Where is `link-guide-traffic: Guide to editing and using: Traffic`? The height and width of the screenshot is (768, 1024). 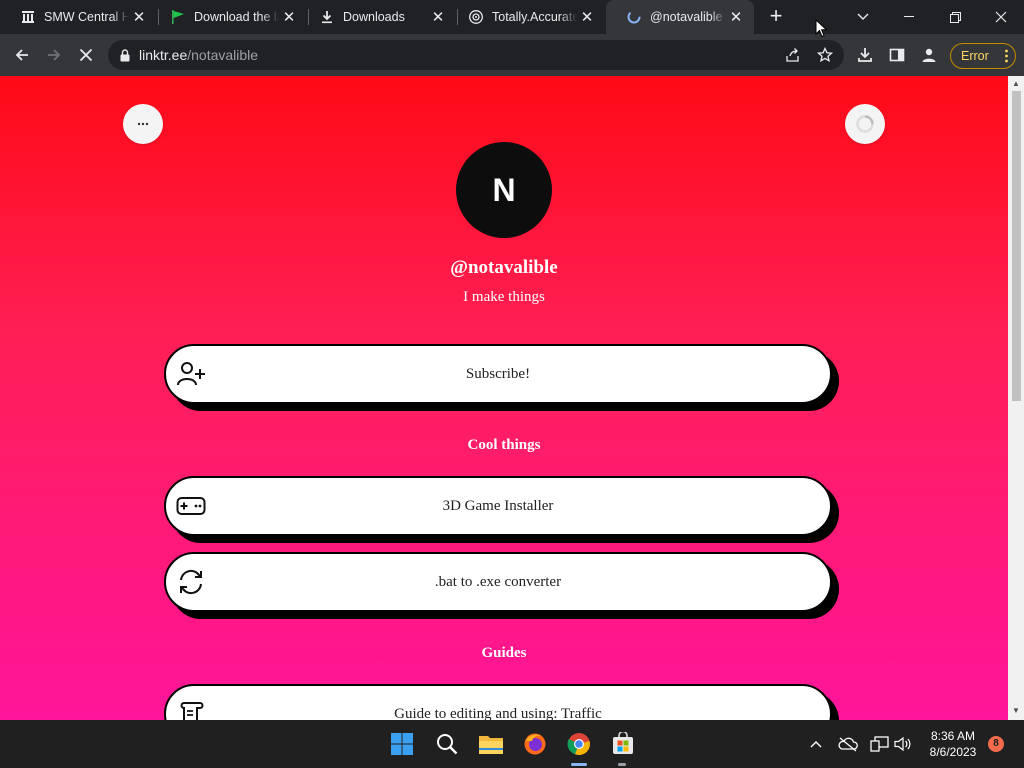 link-guide-traffic: Guide to editing and using: Traffic is located at coordinates (498, 702).